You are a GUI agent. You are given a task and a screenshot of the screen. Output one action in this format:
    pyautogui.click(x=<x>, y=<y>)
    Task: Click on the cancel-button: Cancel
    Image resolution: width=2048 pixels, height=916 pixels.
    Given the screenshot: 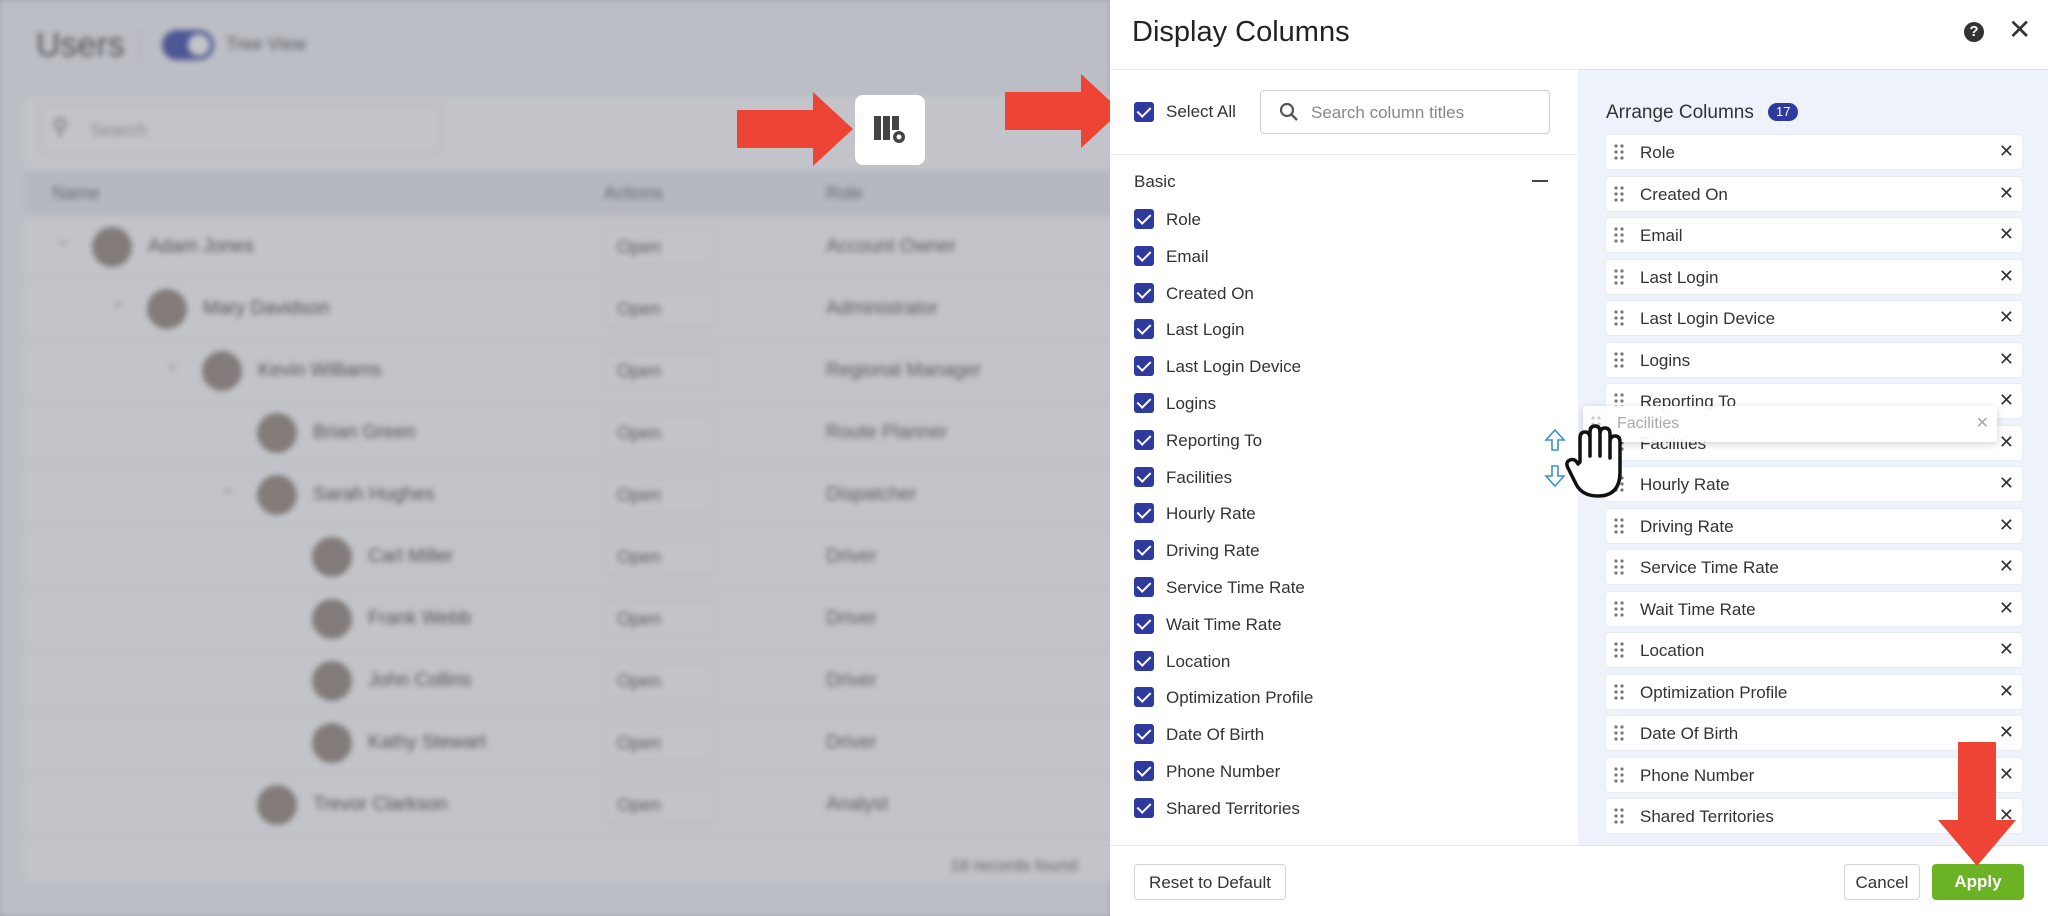 What is the action you would take?
    pyautogui.click(x=1882, y=882)
    